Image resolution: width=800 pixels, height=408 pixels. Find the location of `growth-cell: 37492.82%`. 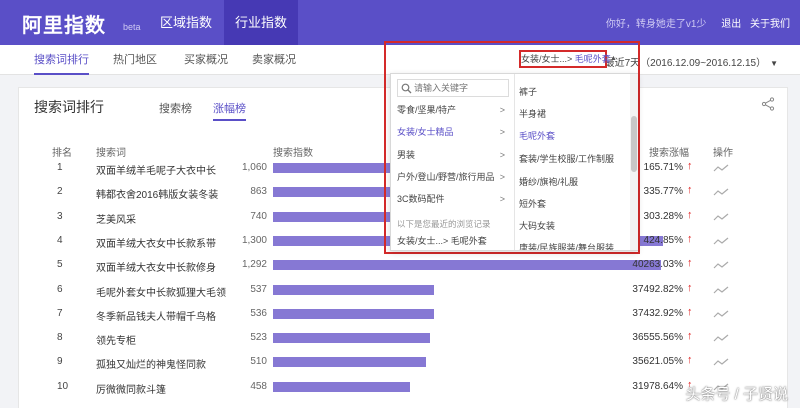

growth-cell: 37492.82% is located at coordinates (657, 289).